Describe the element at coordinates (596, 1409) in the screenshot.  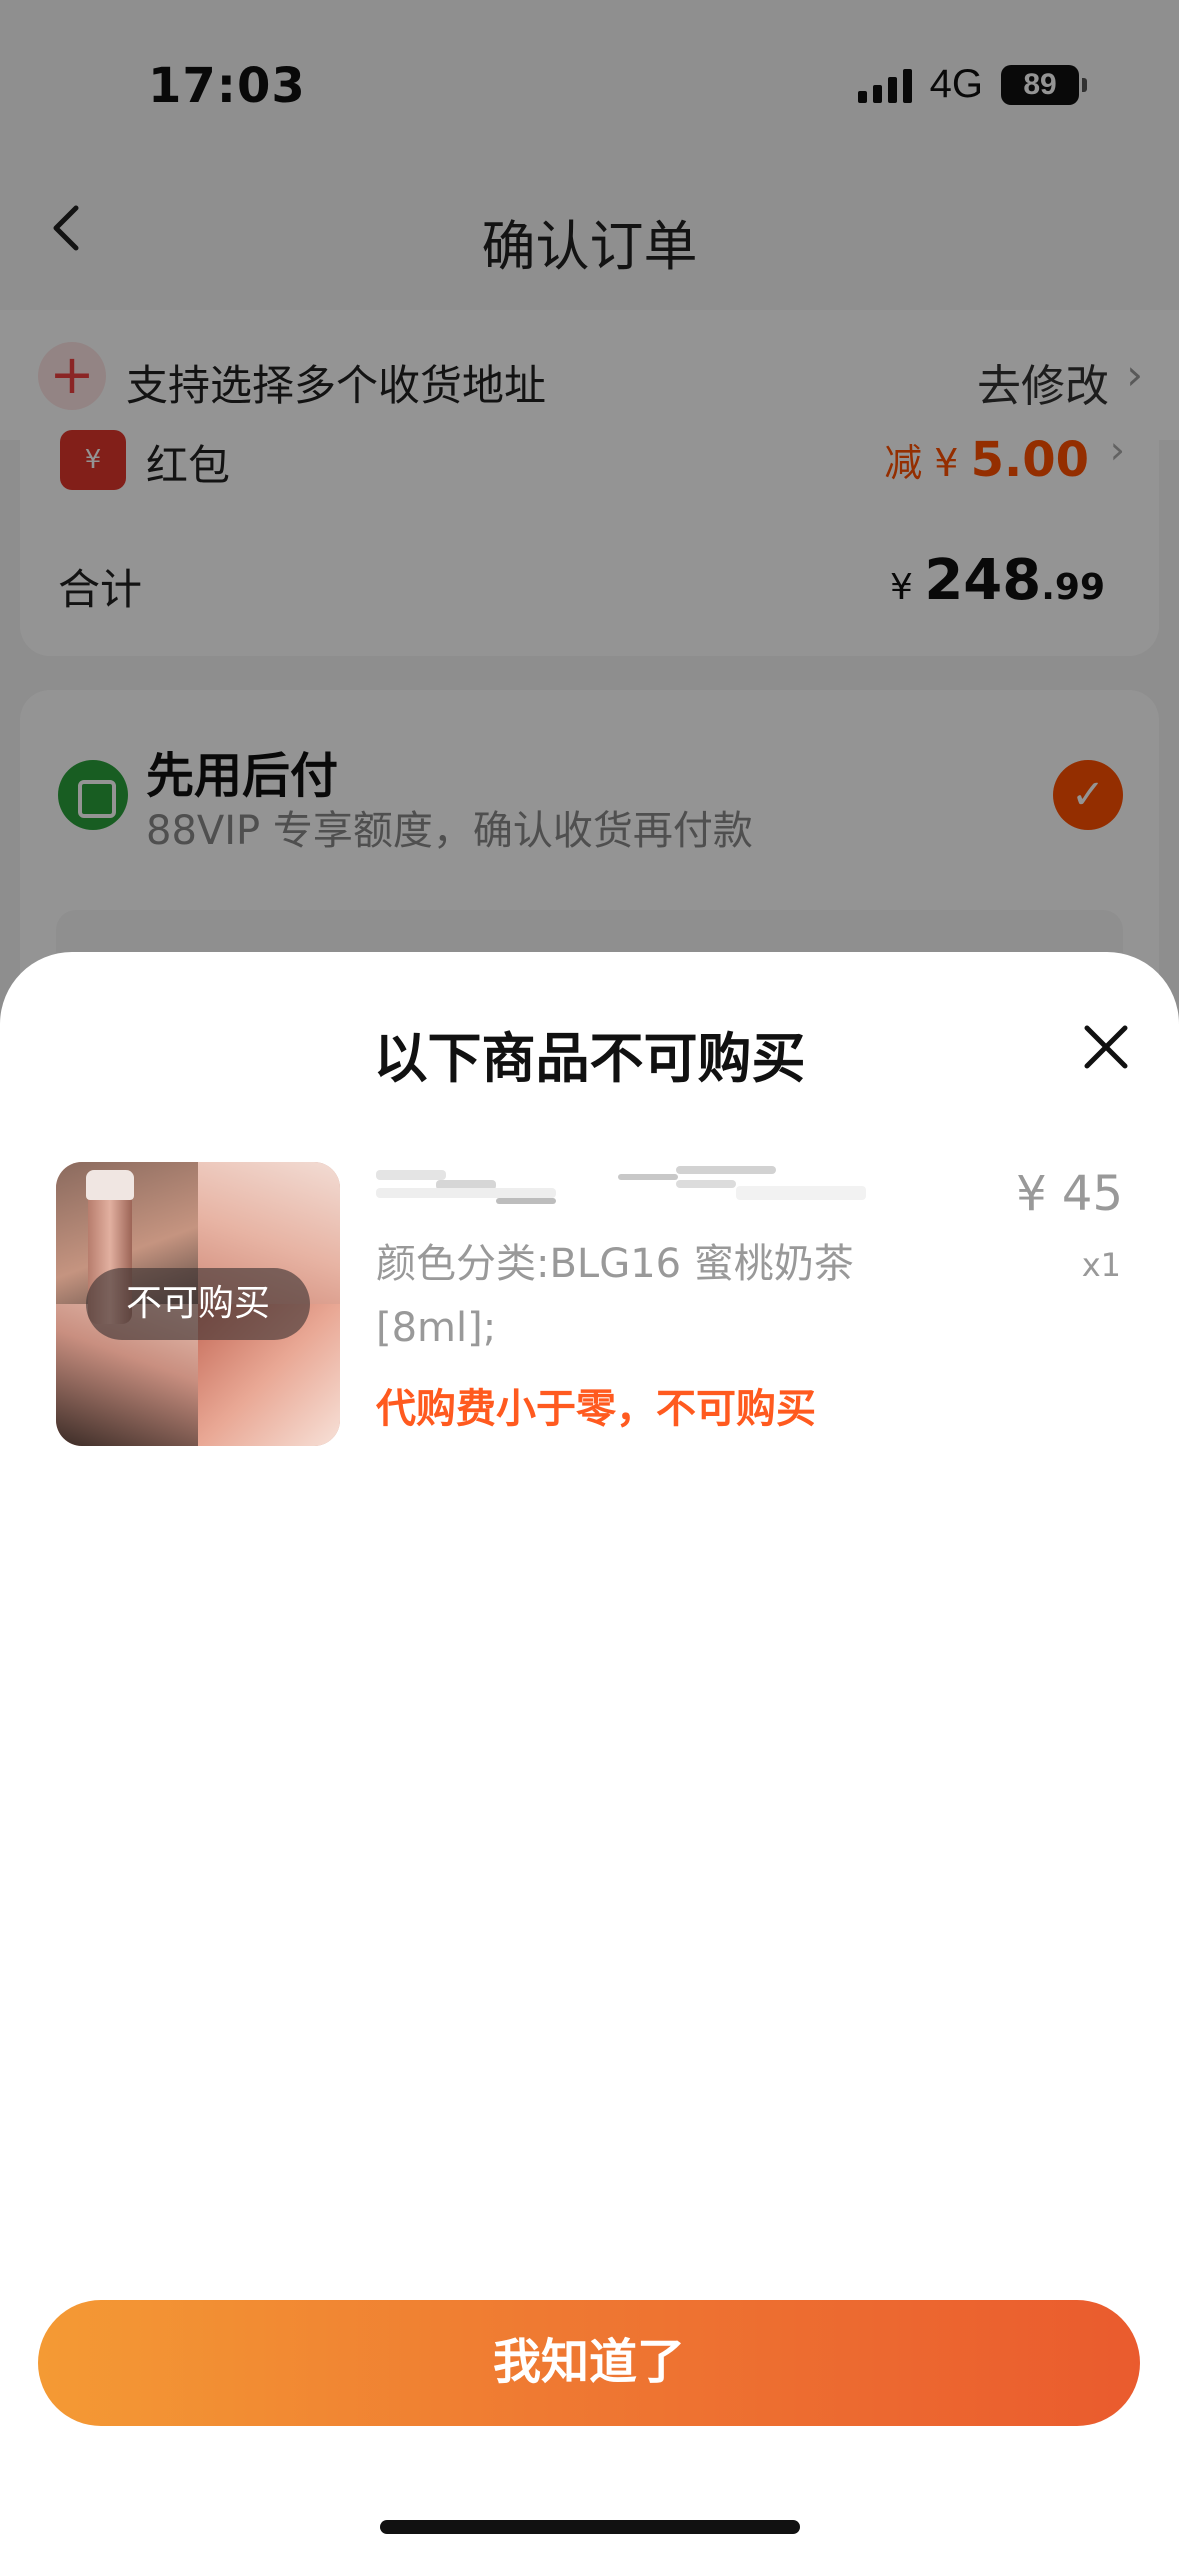
I see `unavailable-reason: 代购费小于零，不可购买` at that location.